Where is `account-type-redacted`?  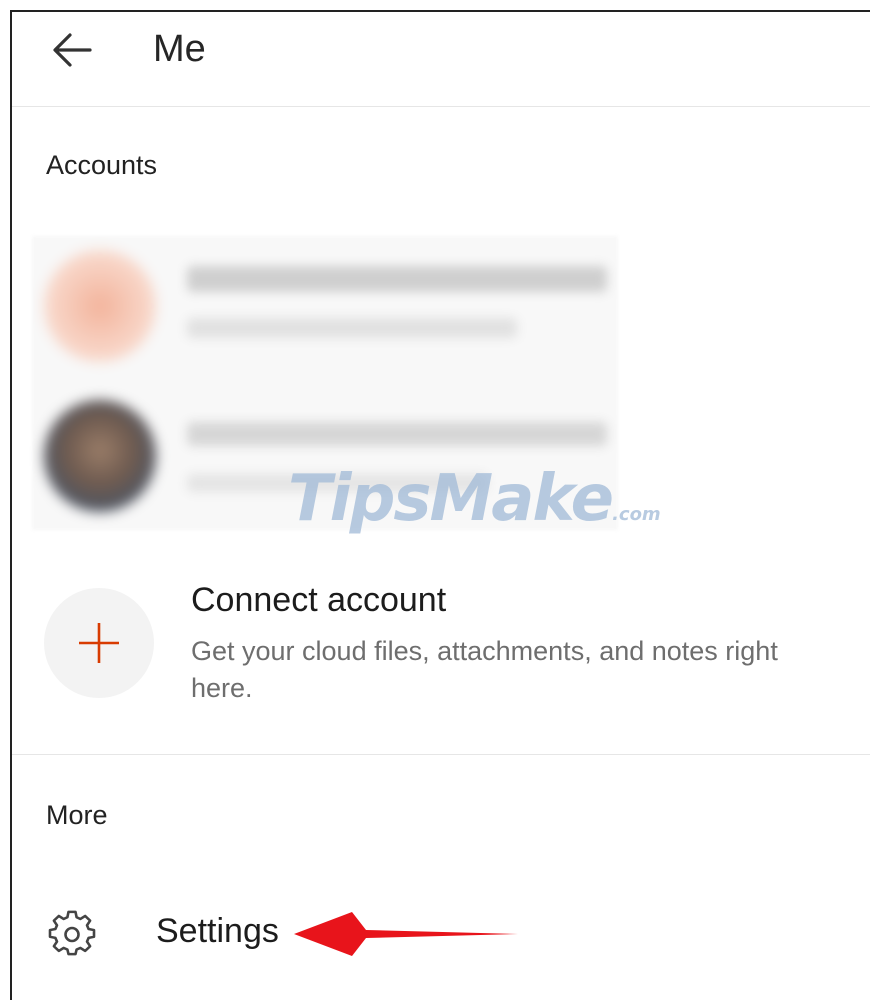
account-type-redacted is located at coordinates (352, 328).